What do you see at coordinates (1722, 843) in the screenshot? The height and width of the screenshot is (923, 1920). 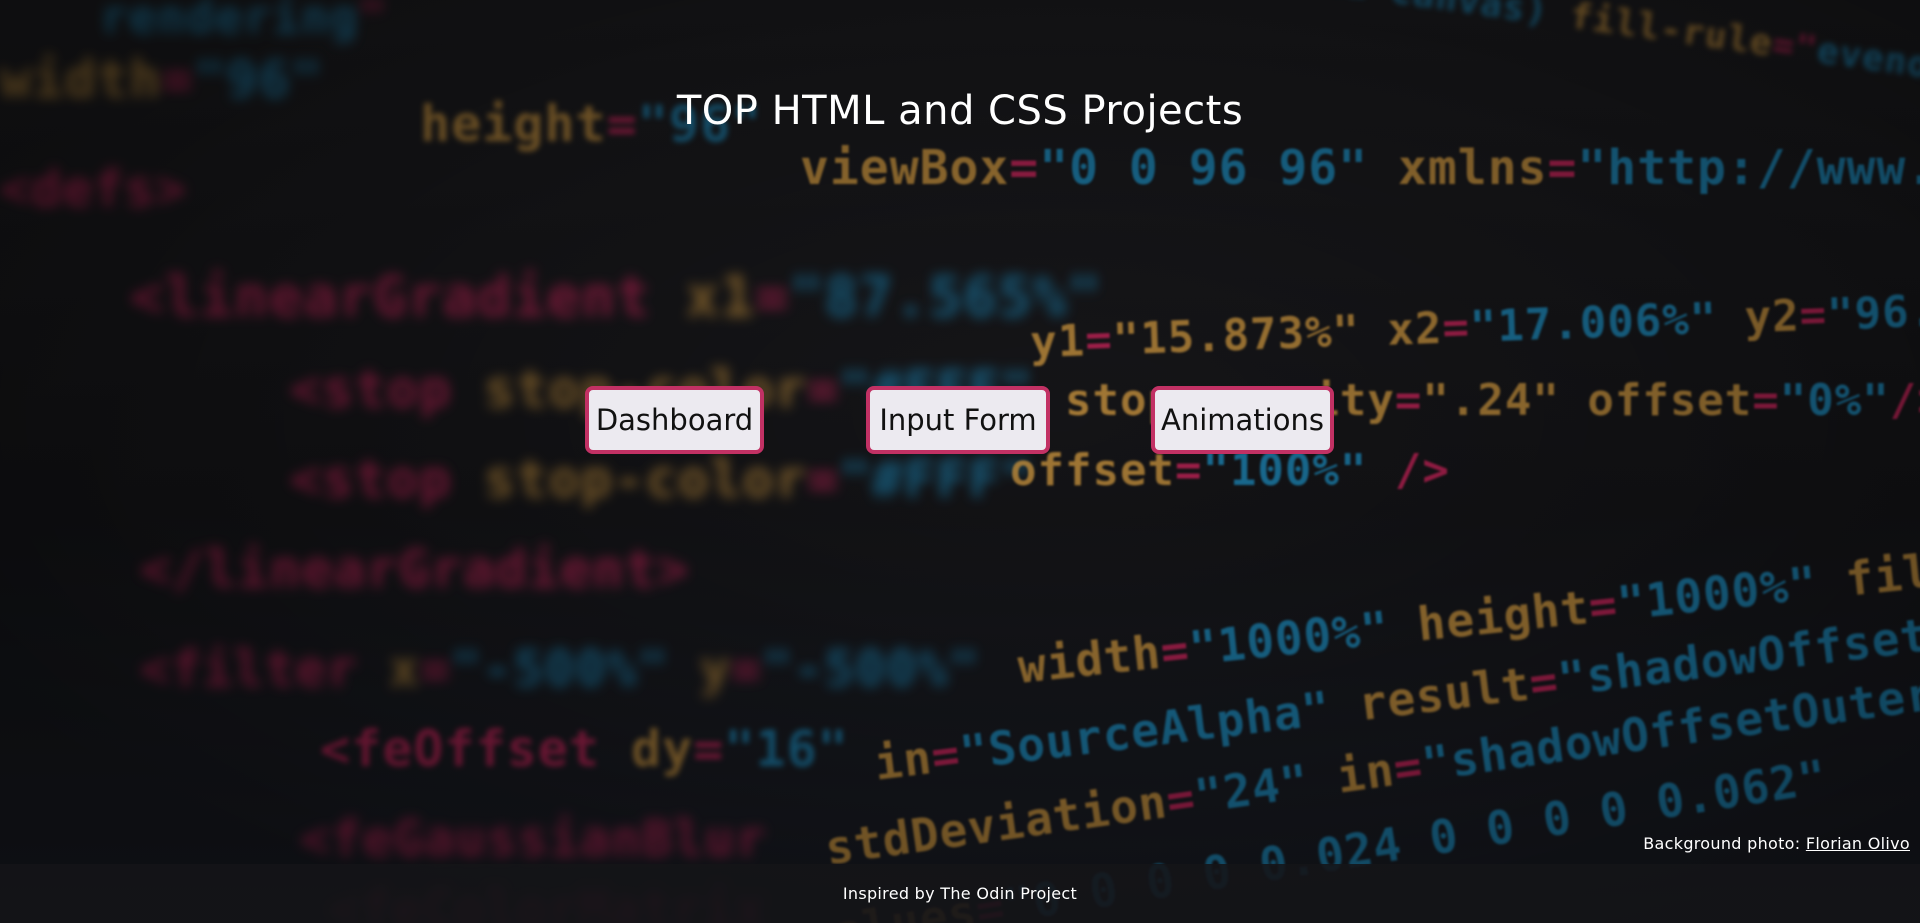 I see `photo-credit-label: Background photo:` at bounding box center [1722, 843].